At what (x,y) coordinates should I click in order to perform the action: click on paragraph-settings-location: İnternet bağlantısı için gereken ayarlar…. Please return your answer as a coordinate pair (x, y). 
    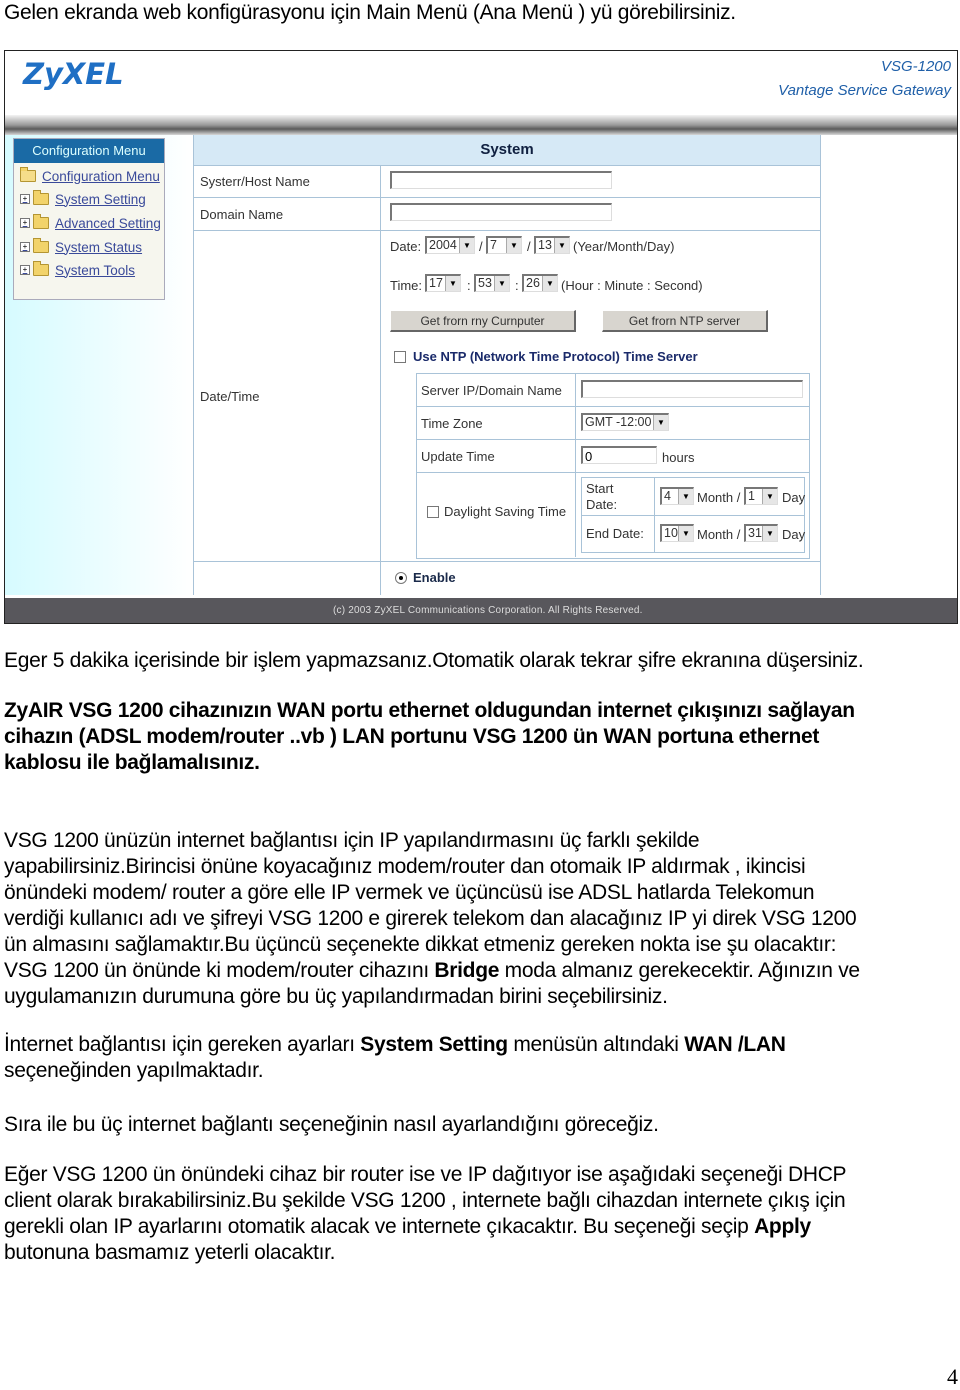
    Looking at the image, I should click on (395, 1058).